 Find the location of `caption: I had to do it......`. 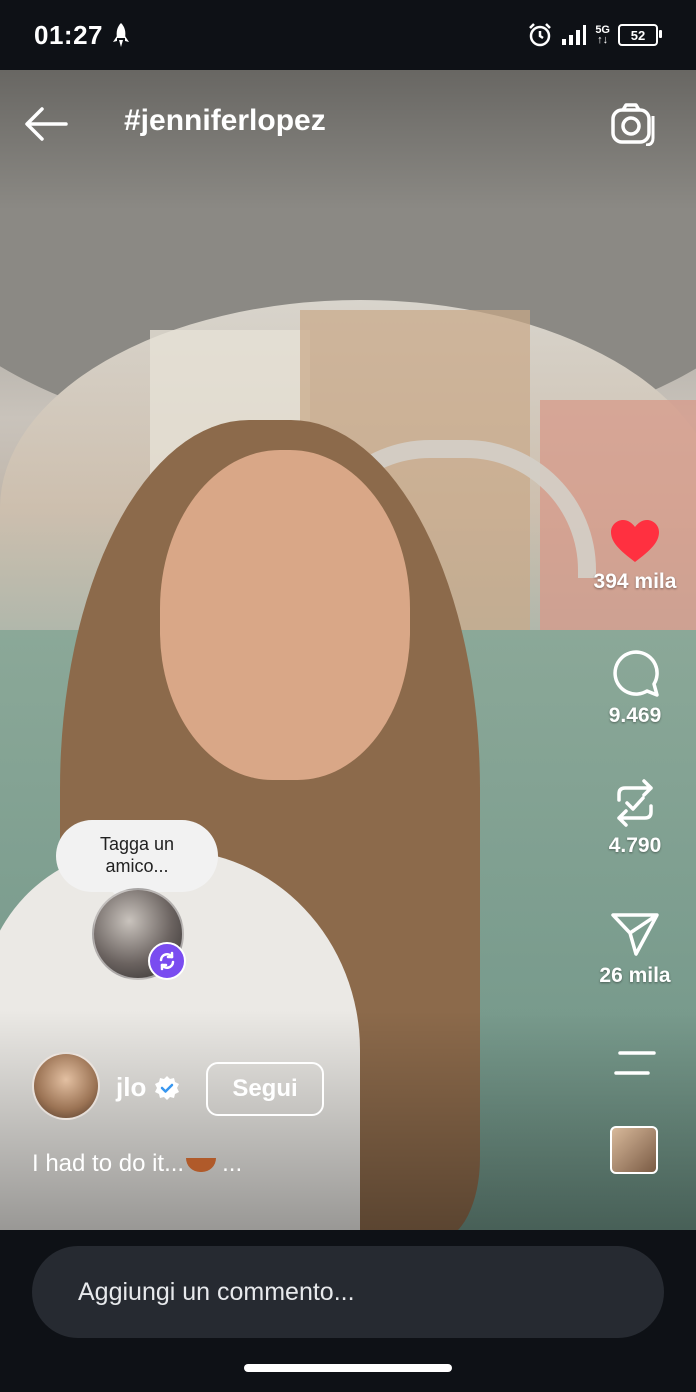

caption: I had to do it...... is located at coordinates (137, 1164).